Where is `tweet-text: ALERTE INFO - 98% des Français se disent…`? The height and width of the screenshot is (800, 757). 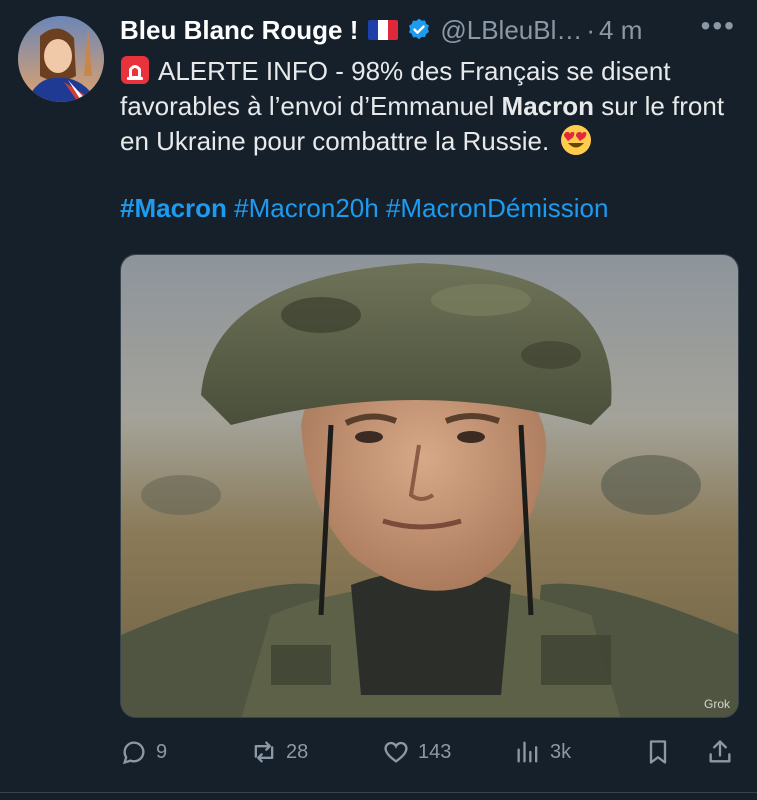 tweet-text: ALERTE INFO - 98% des Français se disent… is located at coordinates (430, 106).